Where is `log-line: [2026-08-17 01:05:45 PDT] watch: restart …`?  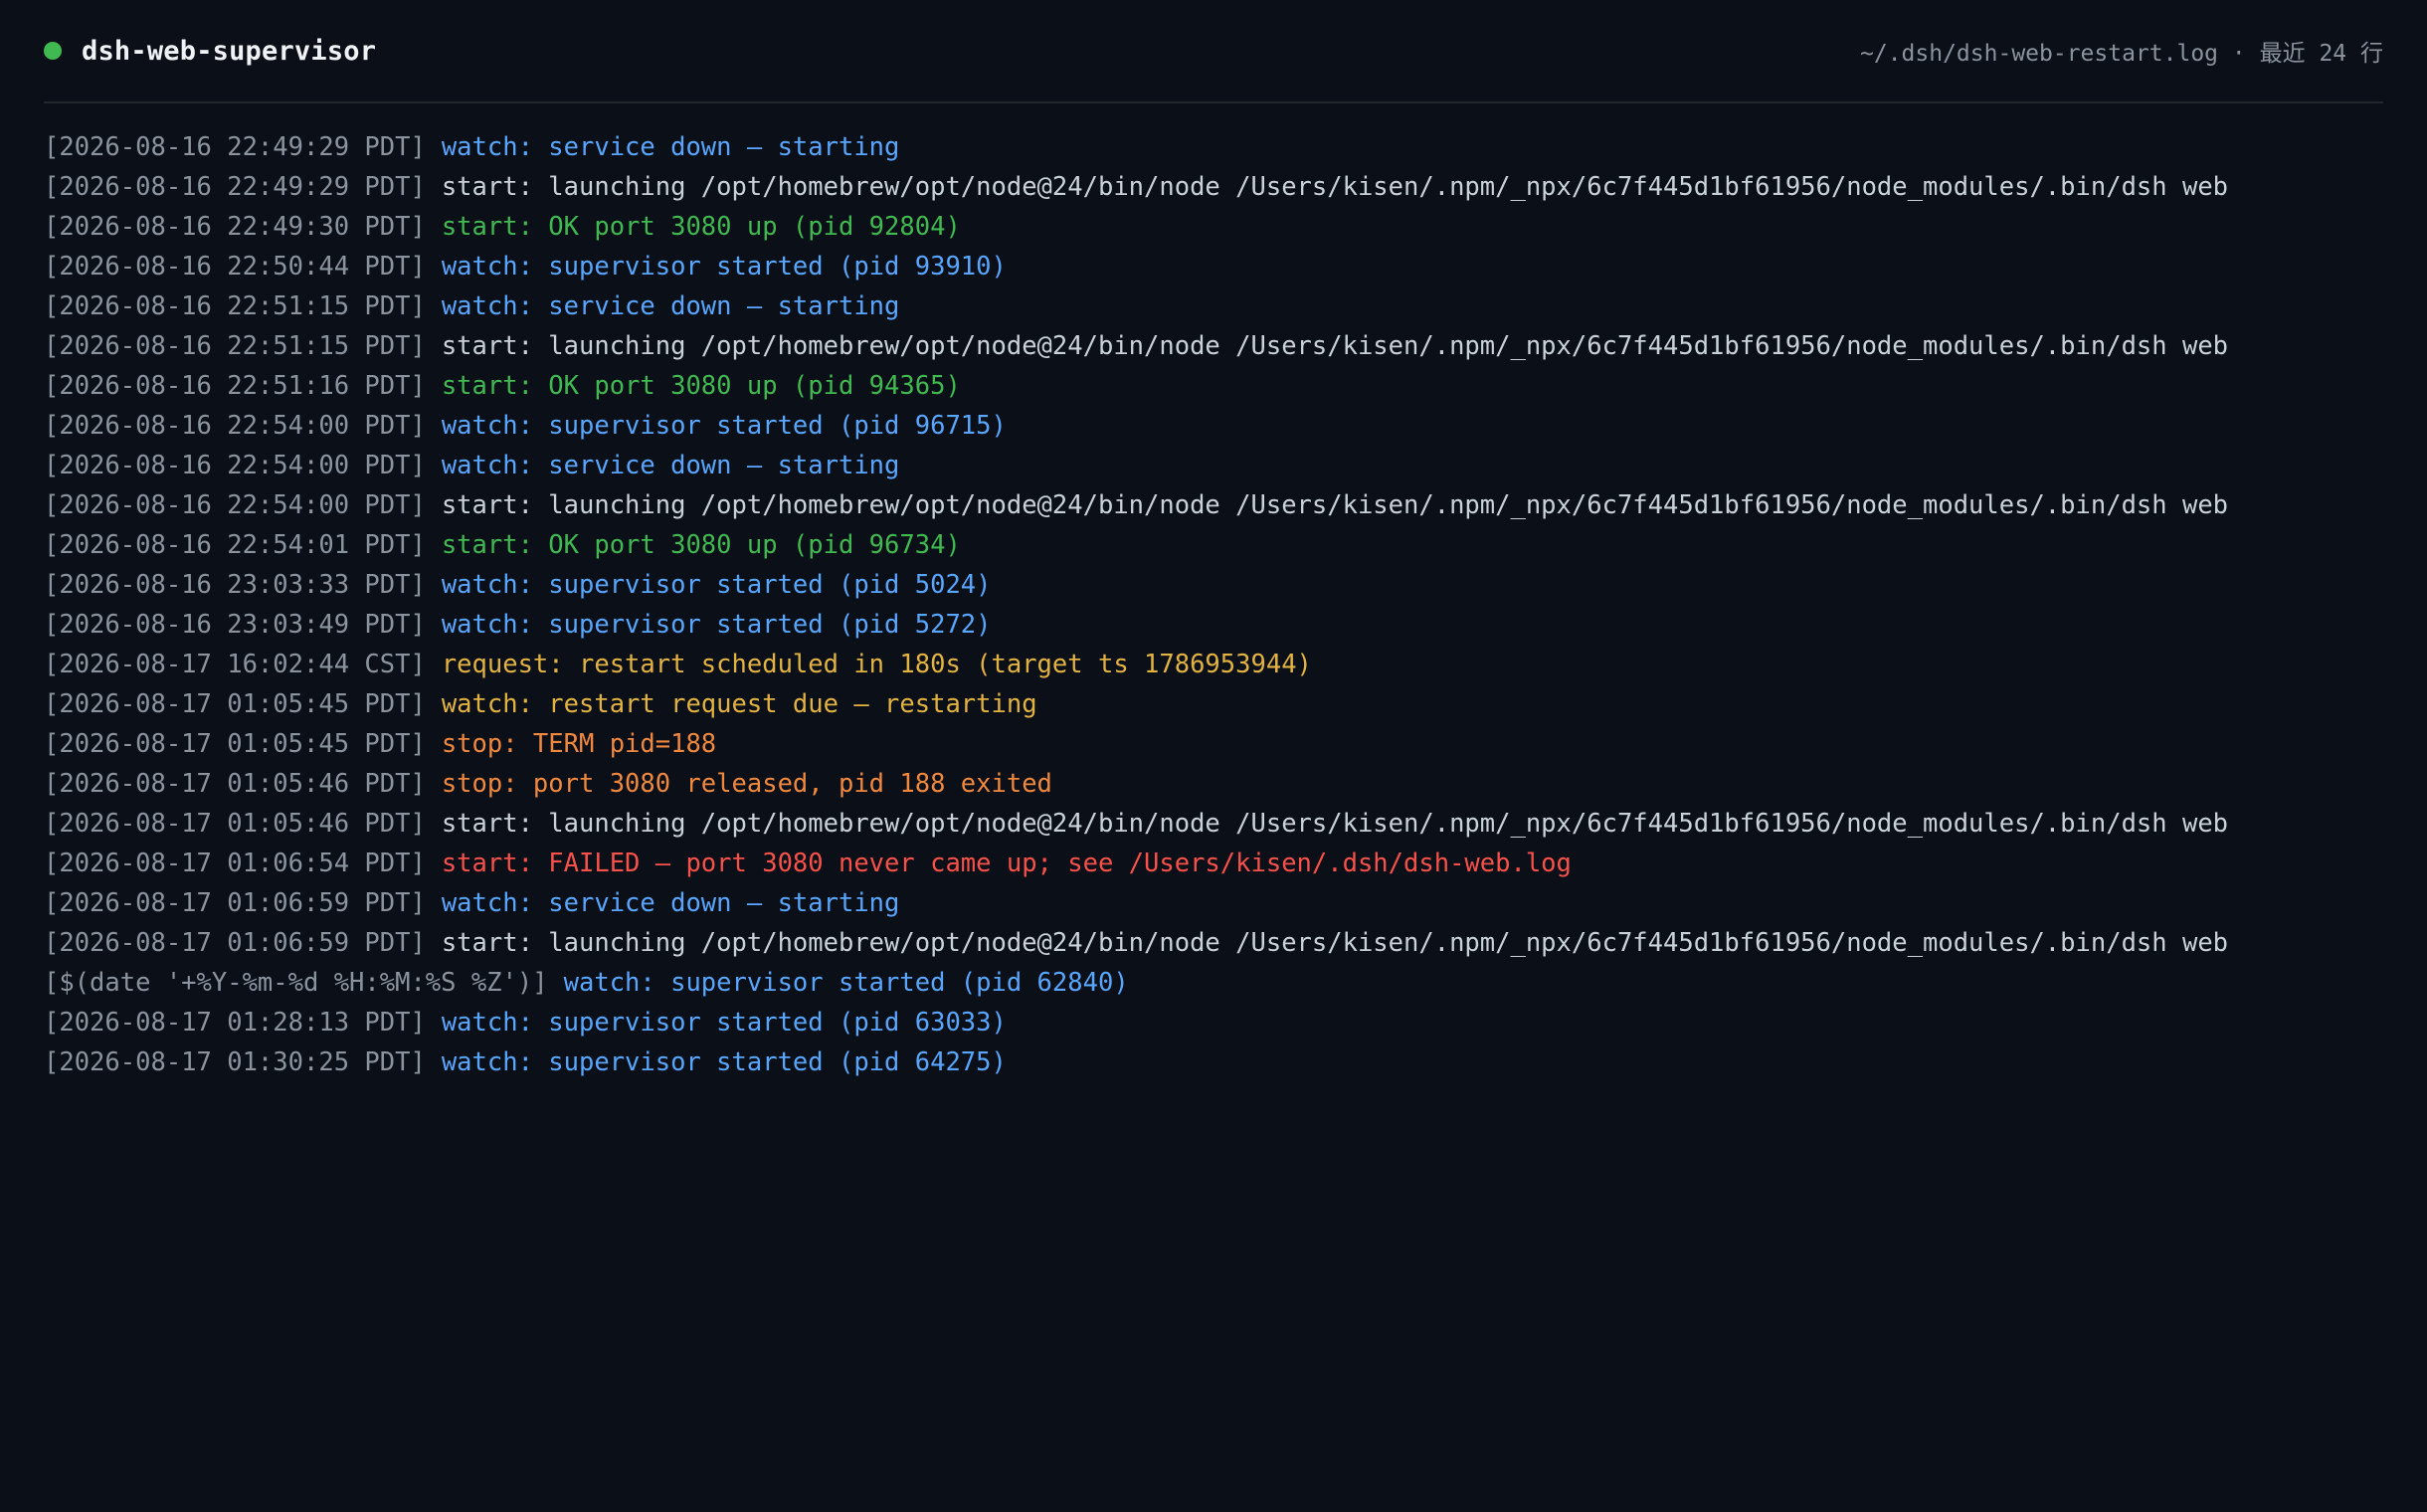 log-line: [2026-08-17 01:05:45 PDT] watch: restart … is located at coordinates (1213, 704).